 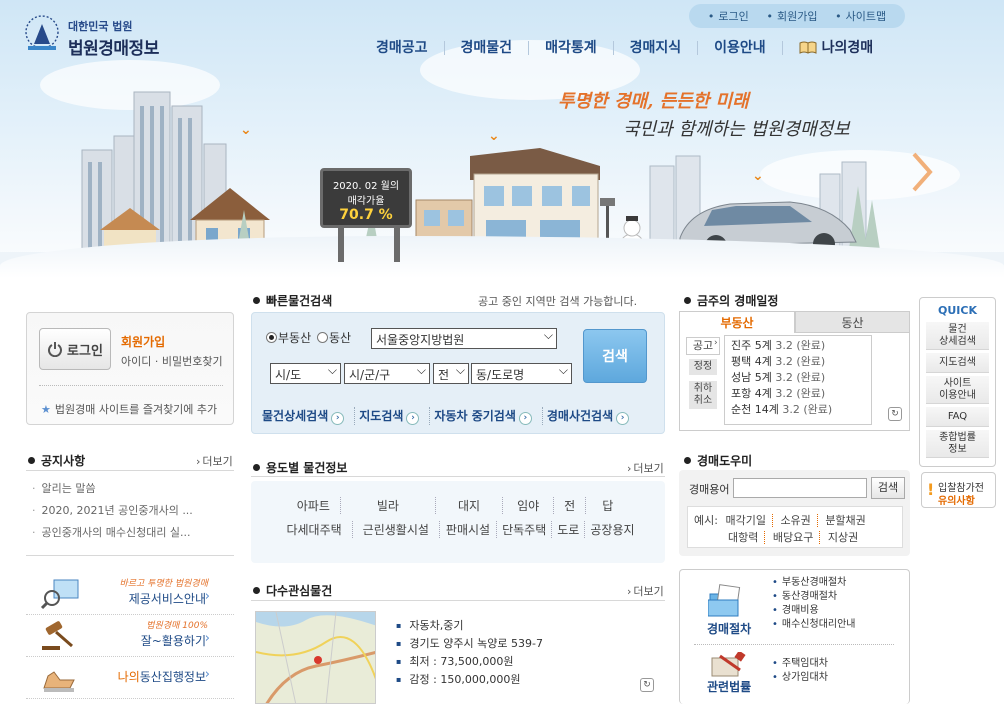 I want to click on join-link: 회원가입, so click(x=143, y=341).